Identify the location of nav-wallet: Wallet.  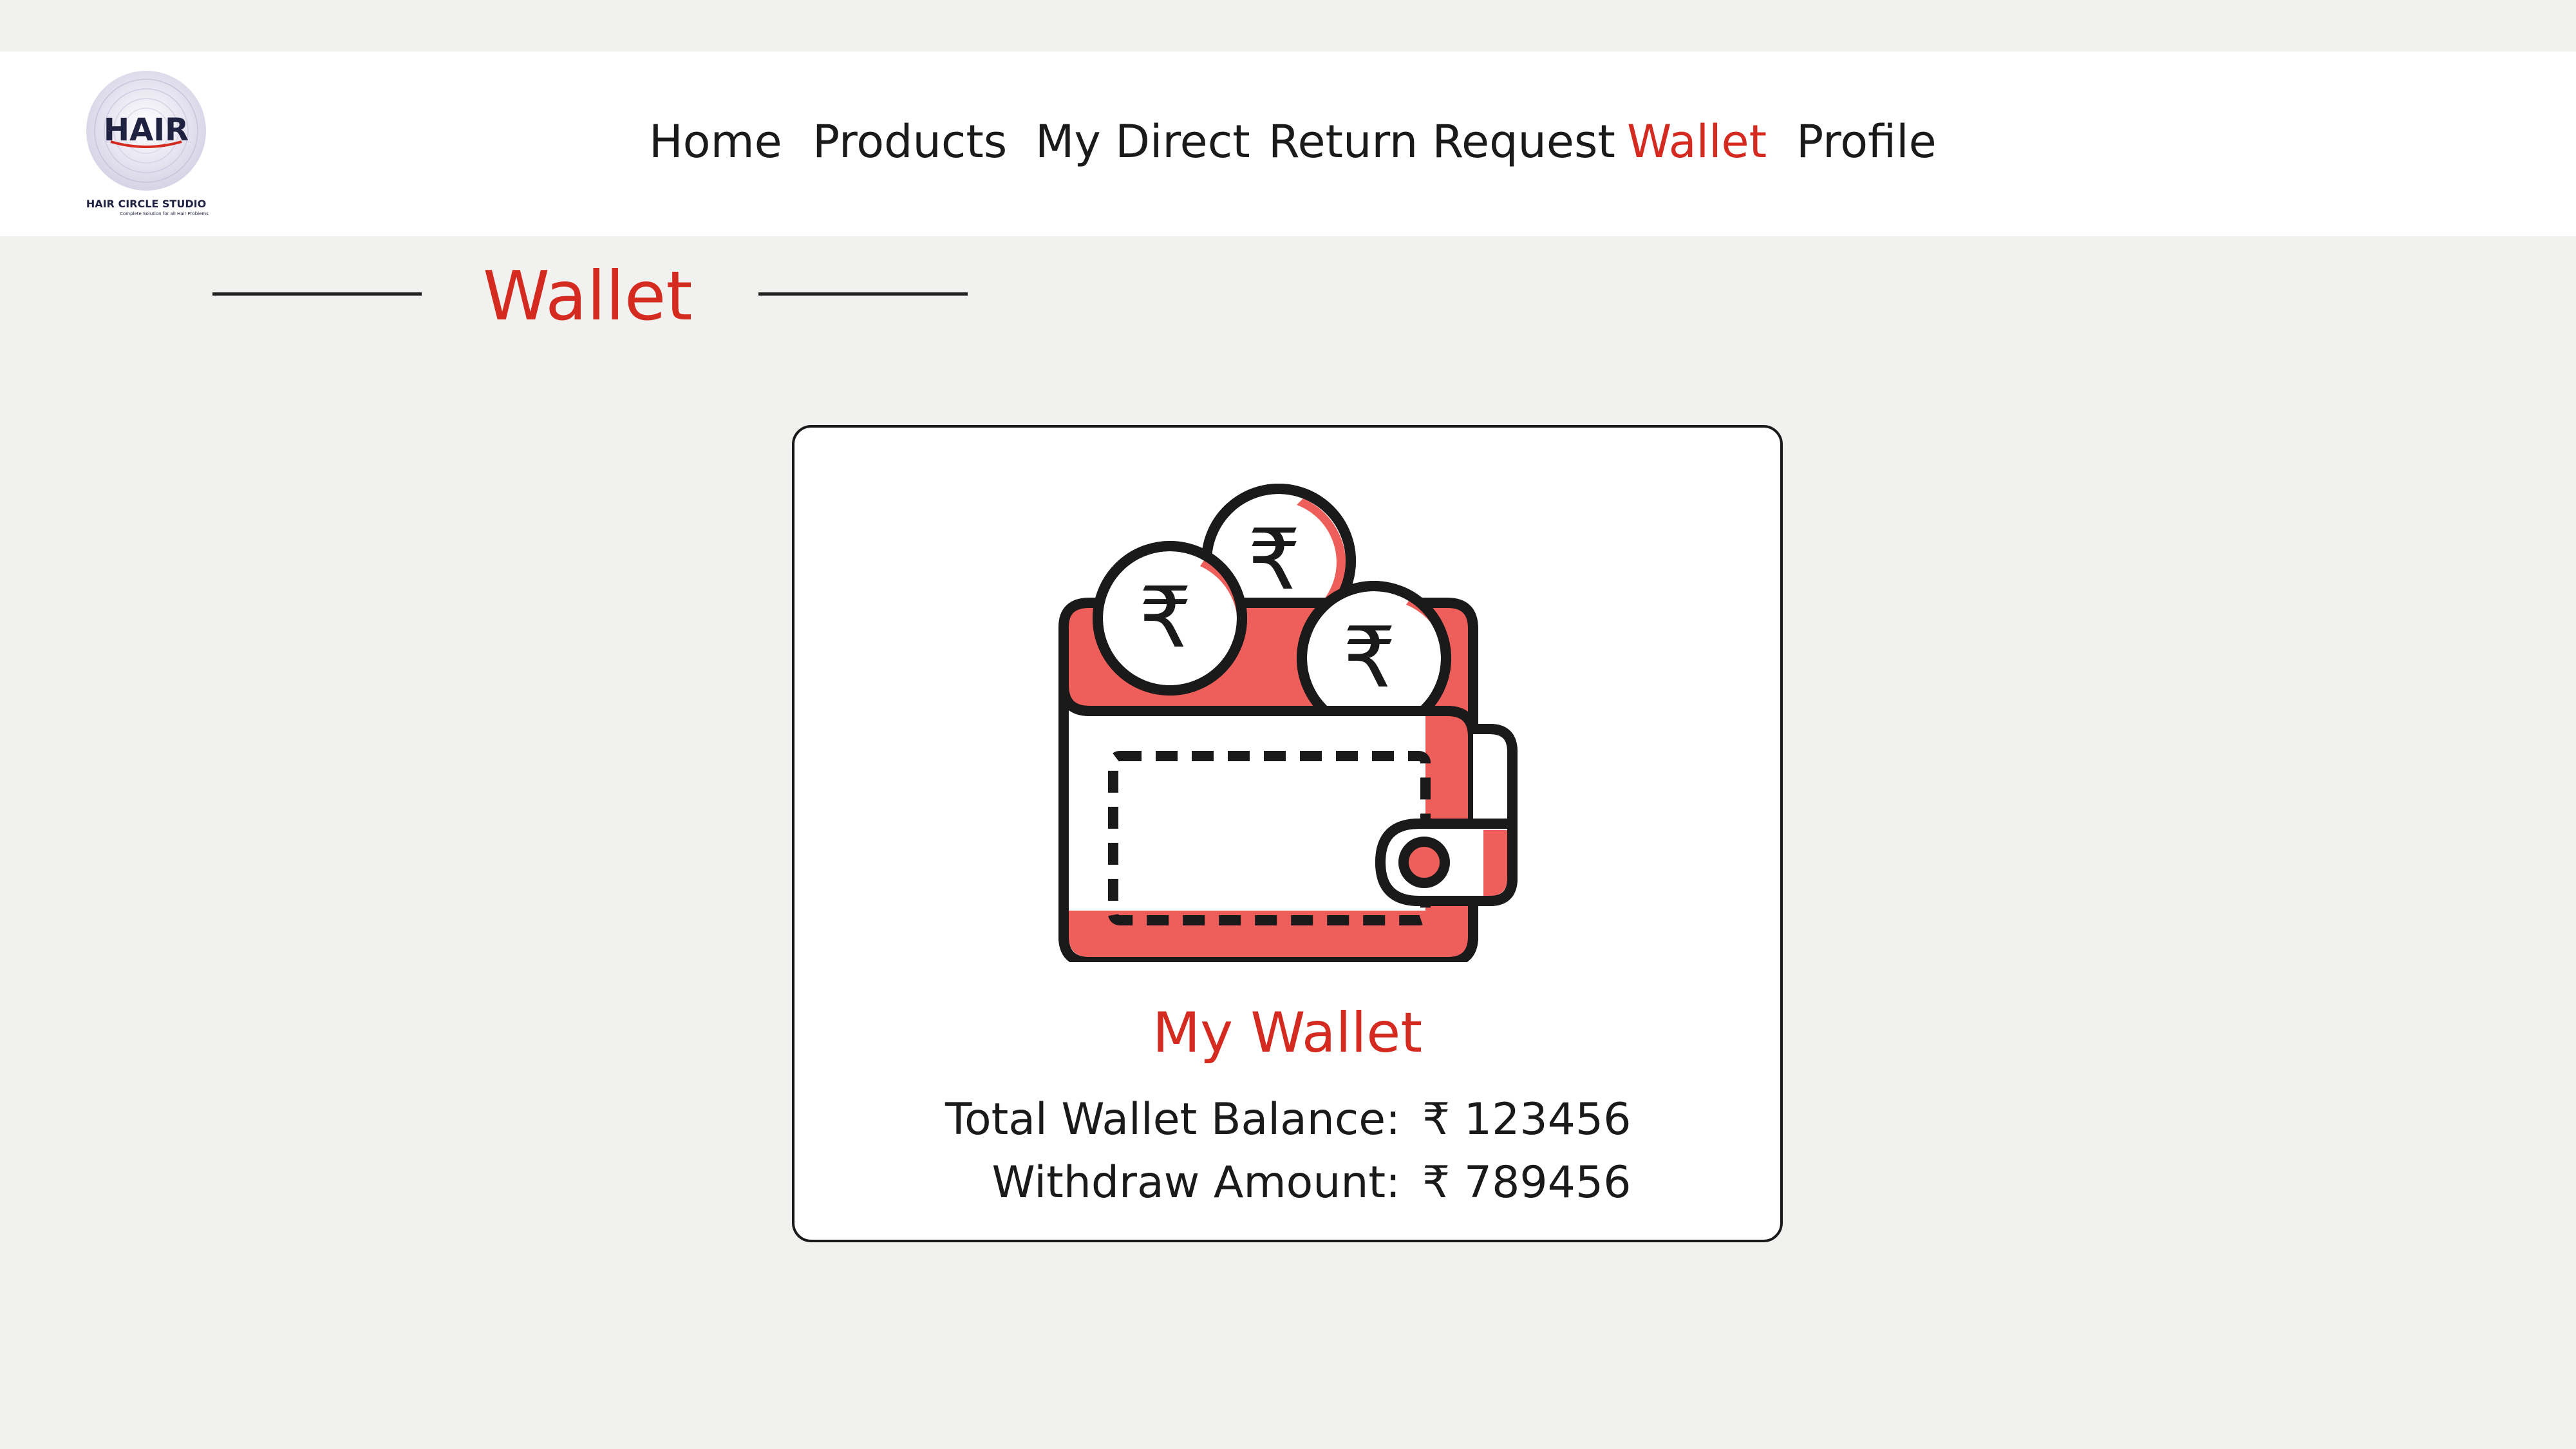
(1697, 142).